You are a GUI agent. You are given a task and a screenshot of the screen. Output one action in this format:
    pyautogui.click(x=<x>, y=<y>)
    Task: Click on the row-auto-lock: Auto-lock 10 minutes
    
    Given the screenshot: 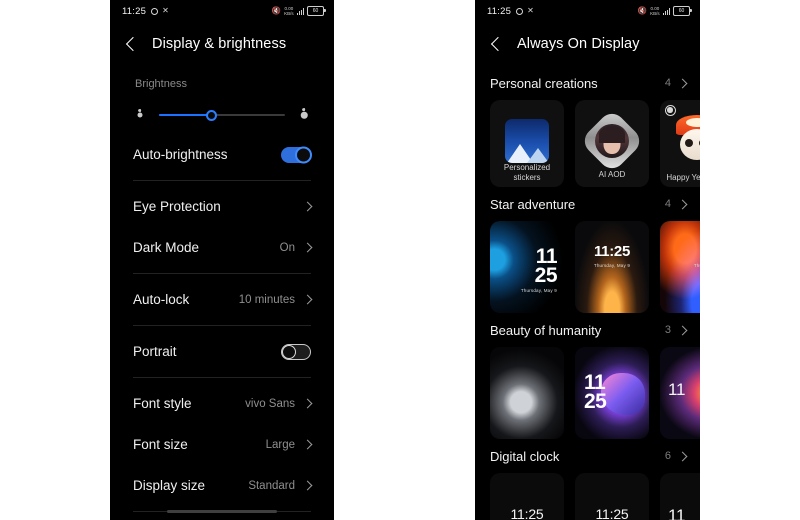 What is the action you would take?
    pyautogui.click(x=222, y=299)
    